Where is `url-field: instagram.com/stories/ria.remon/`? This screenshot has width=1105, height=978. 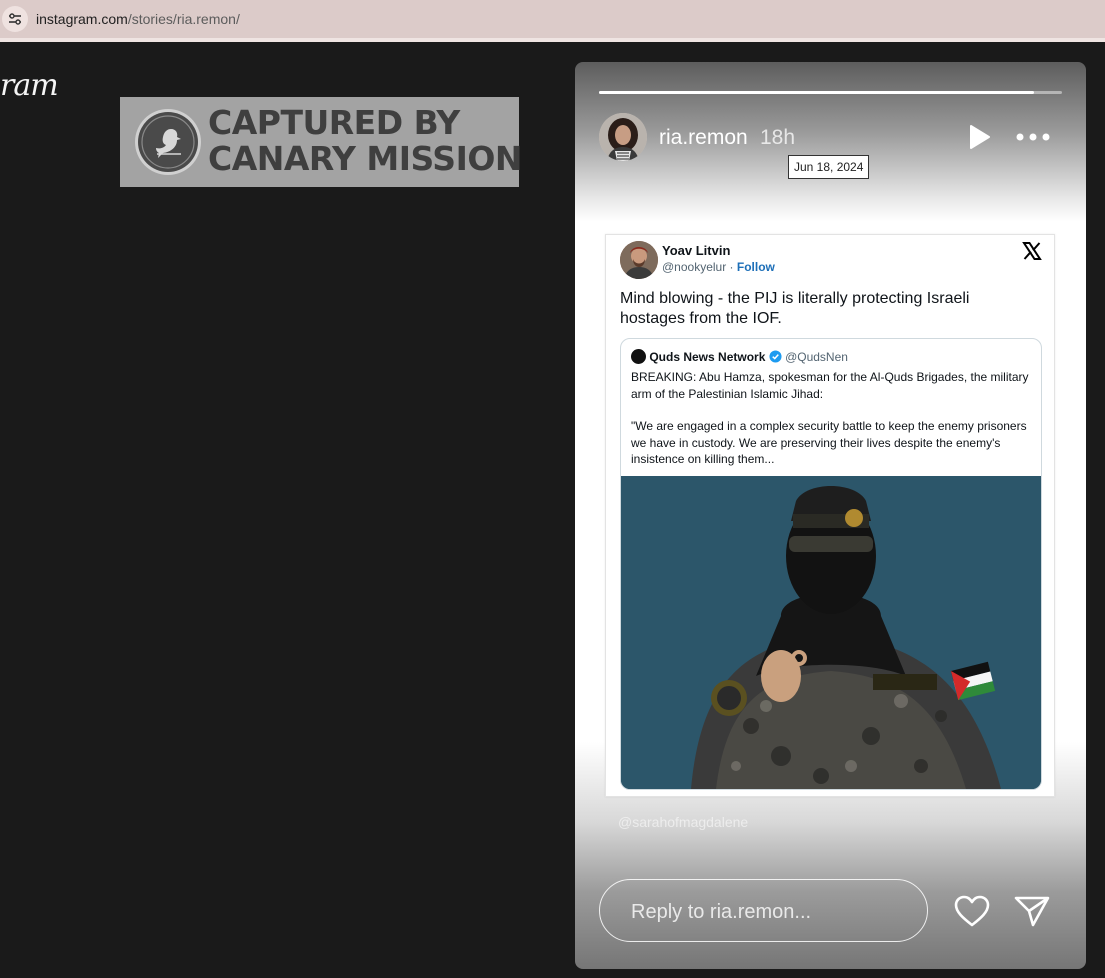
url-field: instagram.com/stories/ria.remon/ is located at coordinates (138, 19).